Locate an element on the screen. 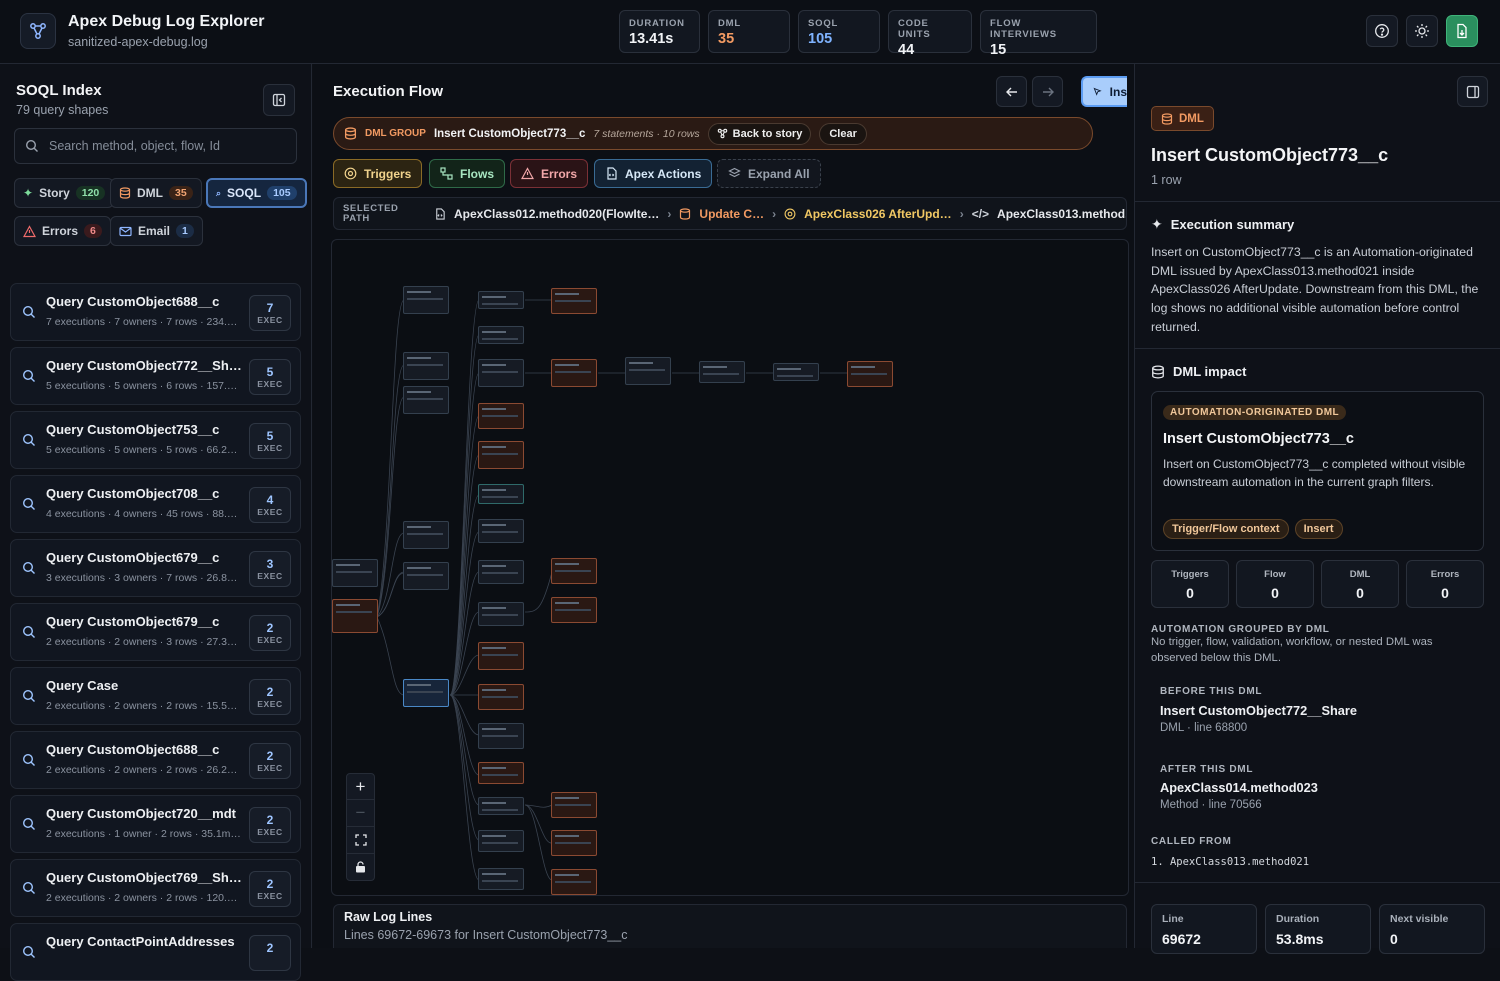  back-button is located at coordinates (1011, 91).